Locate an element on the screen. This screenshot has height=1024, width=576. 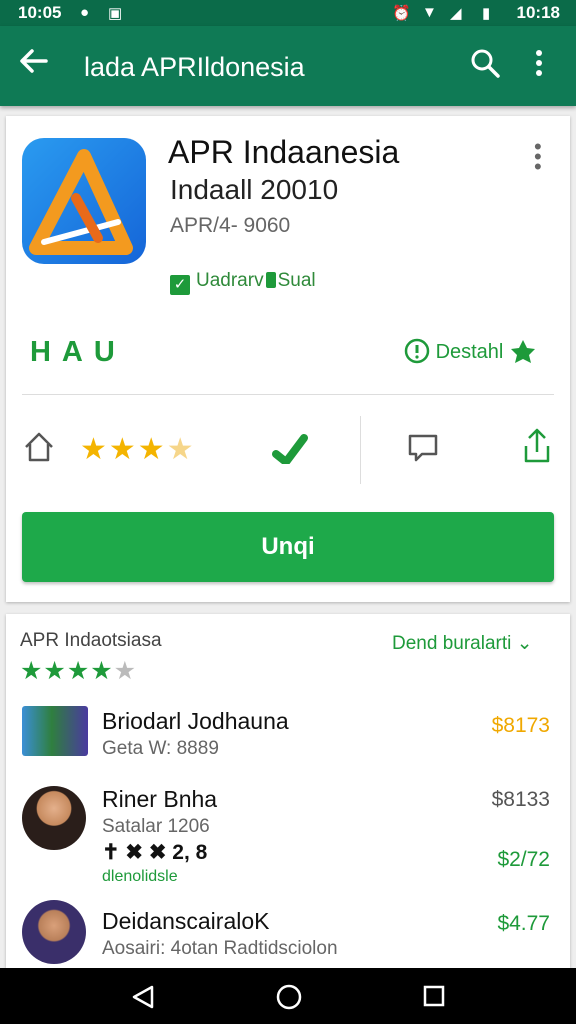
app-logo-icon is located at coordinates (84, 201).